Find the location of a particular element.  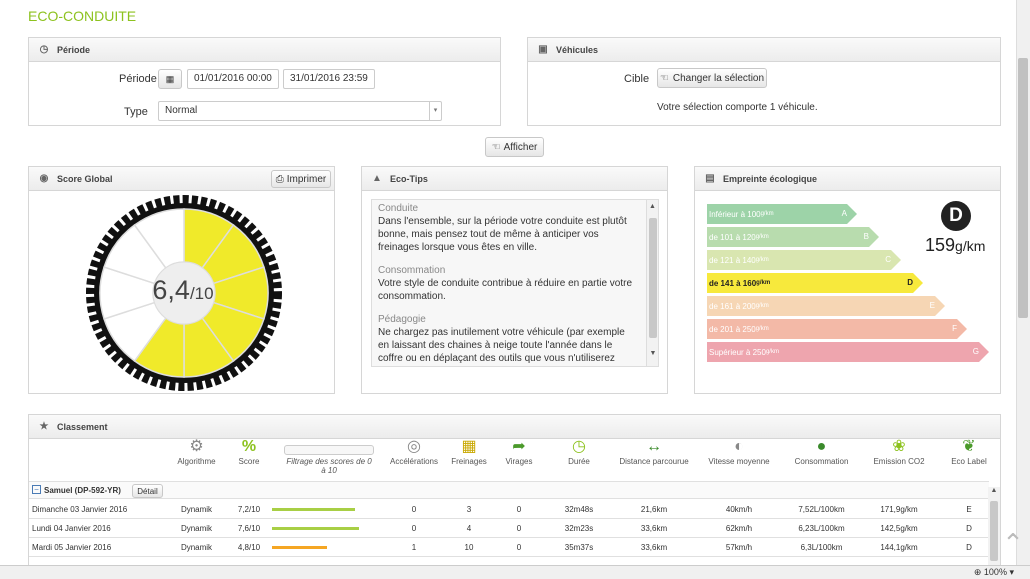

page-scroll-thumb is located at coordinates (1023, 188).